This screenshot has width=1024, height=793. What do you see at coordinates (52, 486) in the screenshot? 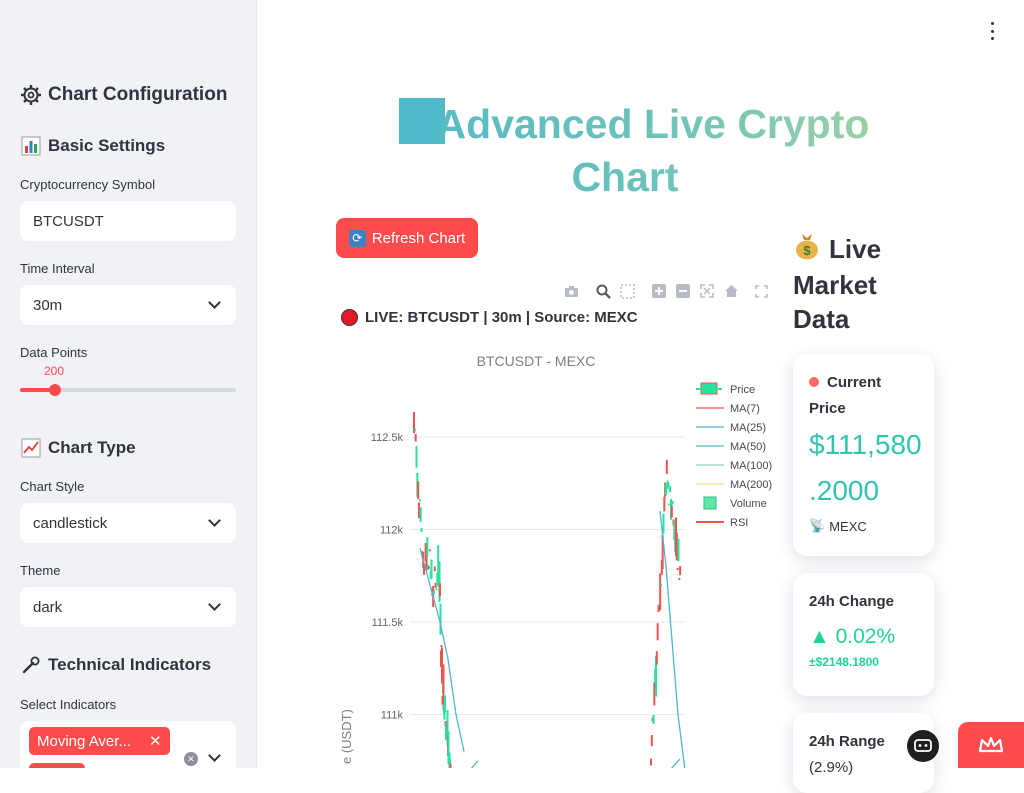
I see `chart-style-label: Chart Style` at bounding box center [52, 486].